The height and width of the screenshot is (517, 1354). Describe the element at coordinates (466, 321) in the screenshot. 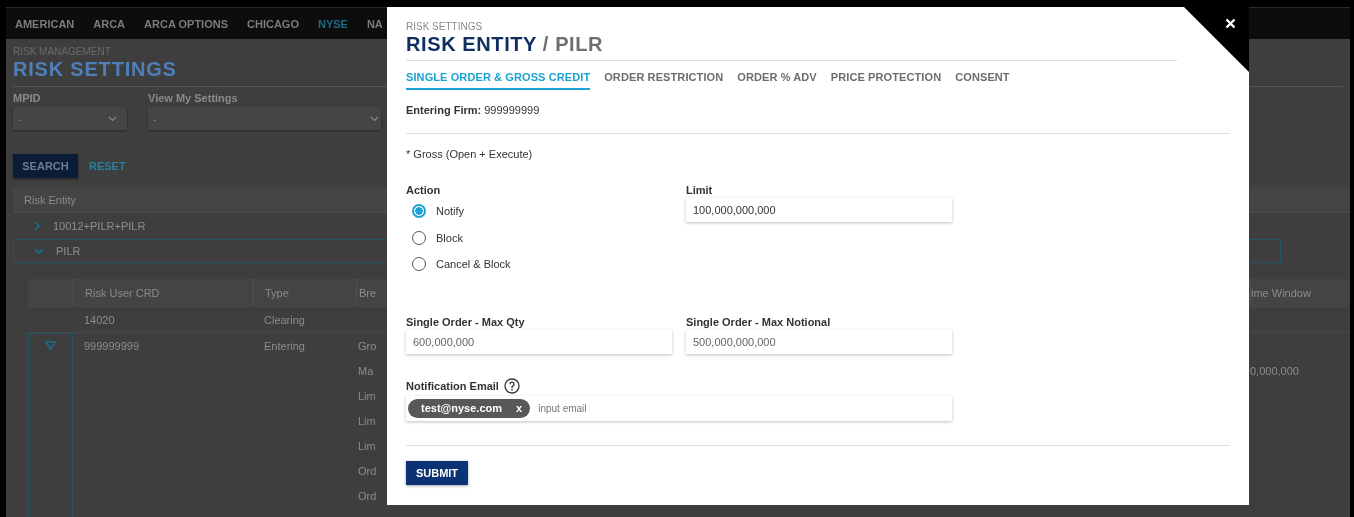

I see `field-label: Single Order - Max Qty` at that location.